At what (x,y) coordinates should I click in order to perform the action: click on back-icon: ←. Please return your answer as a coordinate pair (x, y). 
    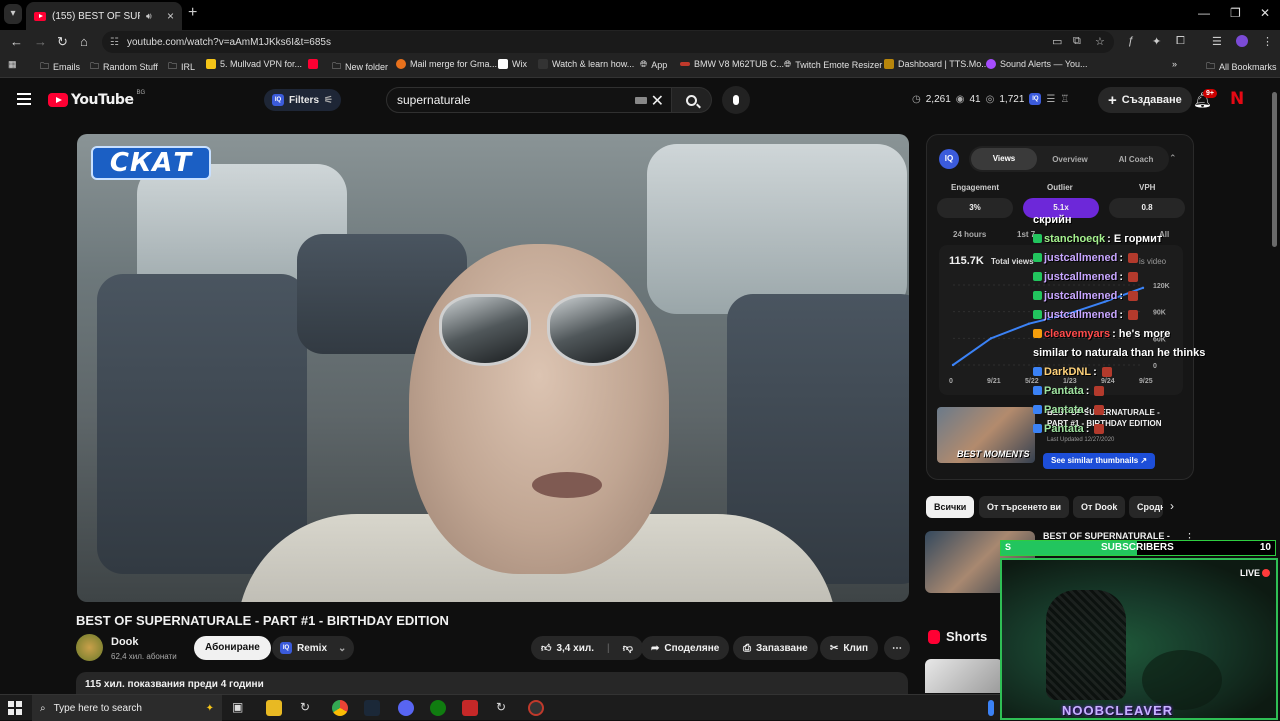
    Looking at the image, I should click on (16, 41).